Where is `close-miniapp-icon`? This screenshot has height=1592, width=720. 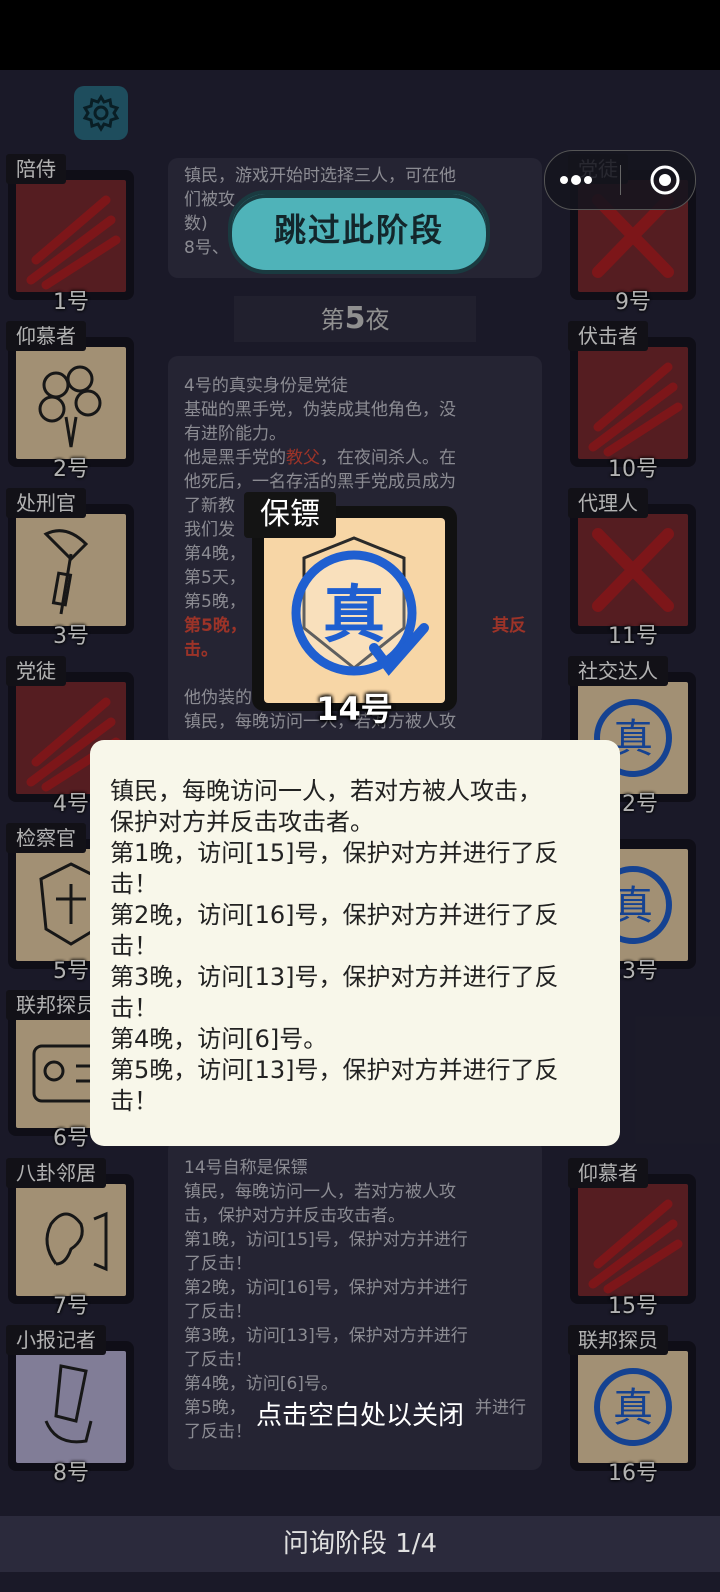 close-miniapp-icon is located at coordinates (665, 180).